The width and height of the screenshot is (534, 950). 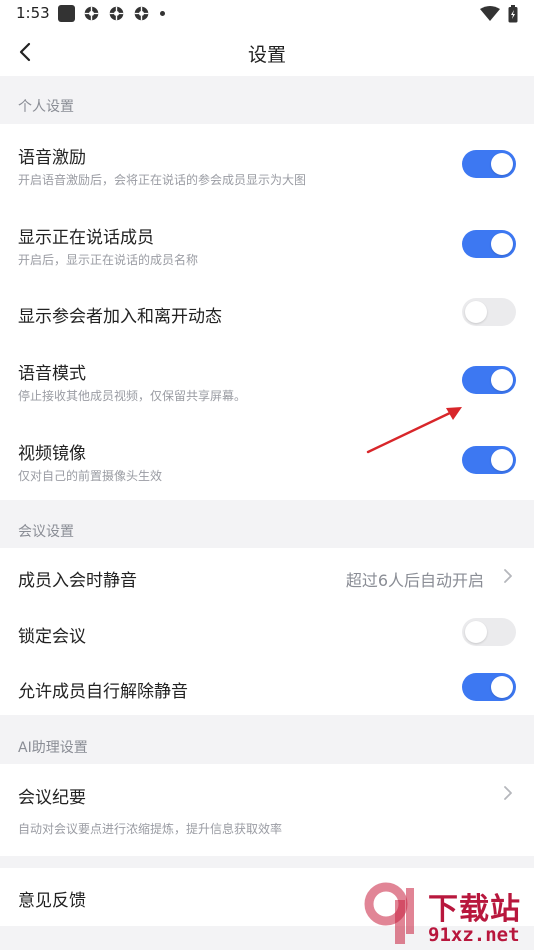 I want to click on setting-row-meeting-minutes: 会议纪要 自动对会议要点进行浓缩提炼，提升信息获取效率, so click(x=267, y=810).